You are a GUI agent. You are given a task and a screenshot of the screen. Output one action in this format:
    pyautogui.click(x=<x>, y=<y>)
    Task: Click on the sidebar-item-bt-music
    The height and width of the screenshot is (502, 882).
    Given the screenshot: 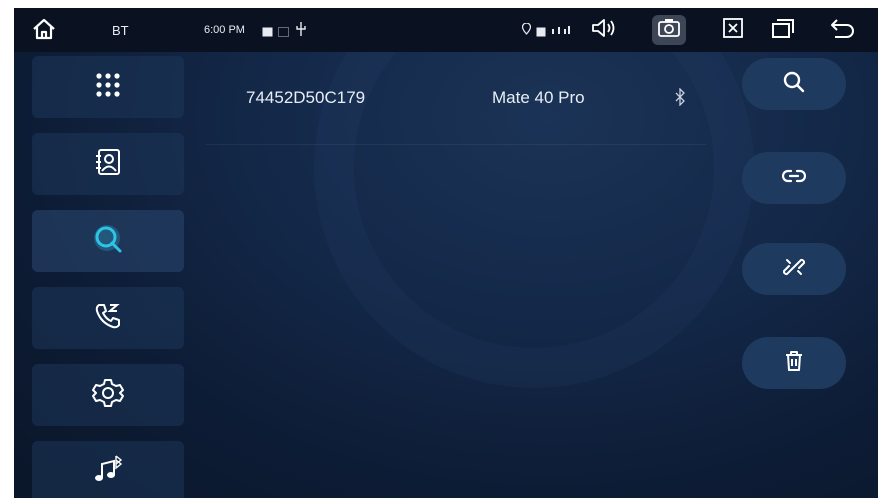 What is the action you would take?
    pyautogui.click(x=108, y=469)
    